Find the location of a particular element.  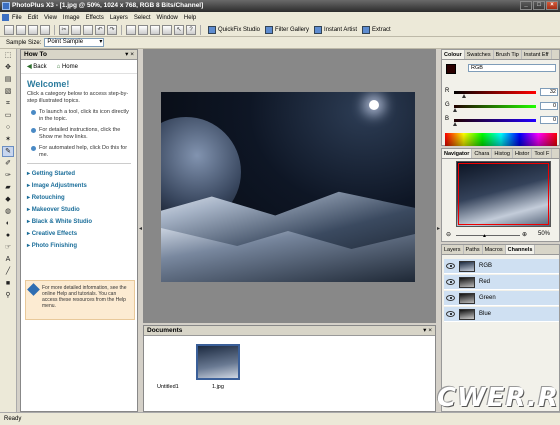

tab-layers: Layers is located at coordinates (453, 249).